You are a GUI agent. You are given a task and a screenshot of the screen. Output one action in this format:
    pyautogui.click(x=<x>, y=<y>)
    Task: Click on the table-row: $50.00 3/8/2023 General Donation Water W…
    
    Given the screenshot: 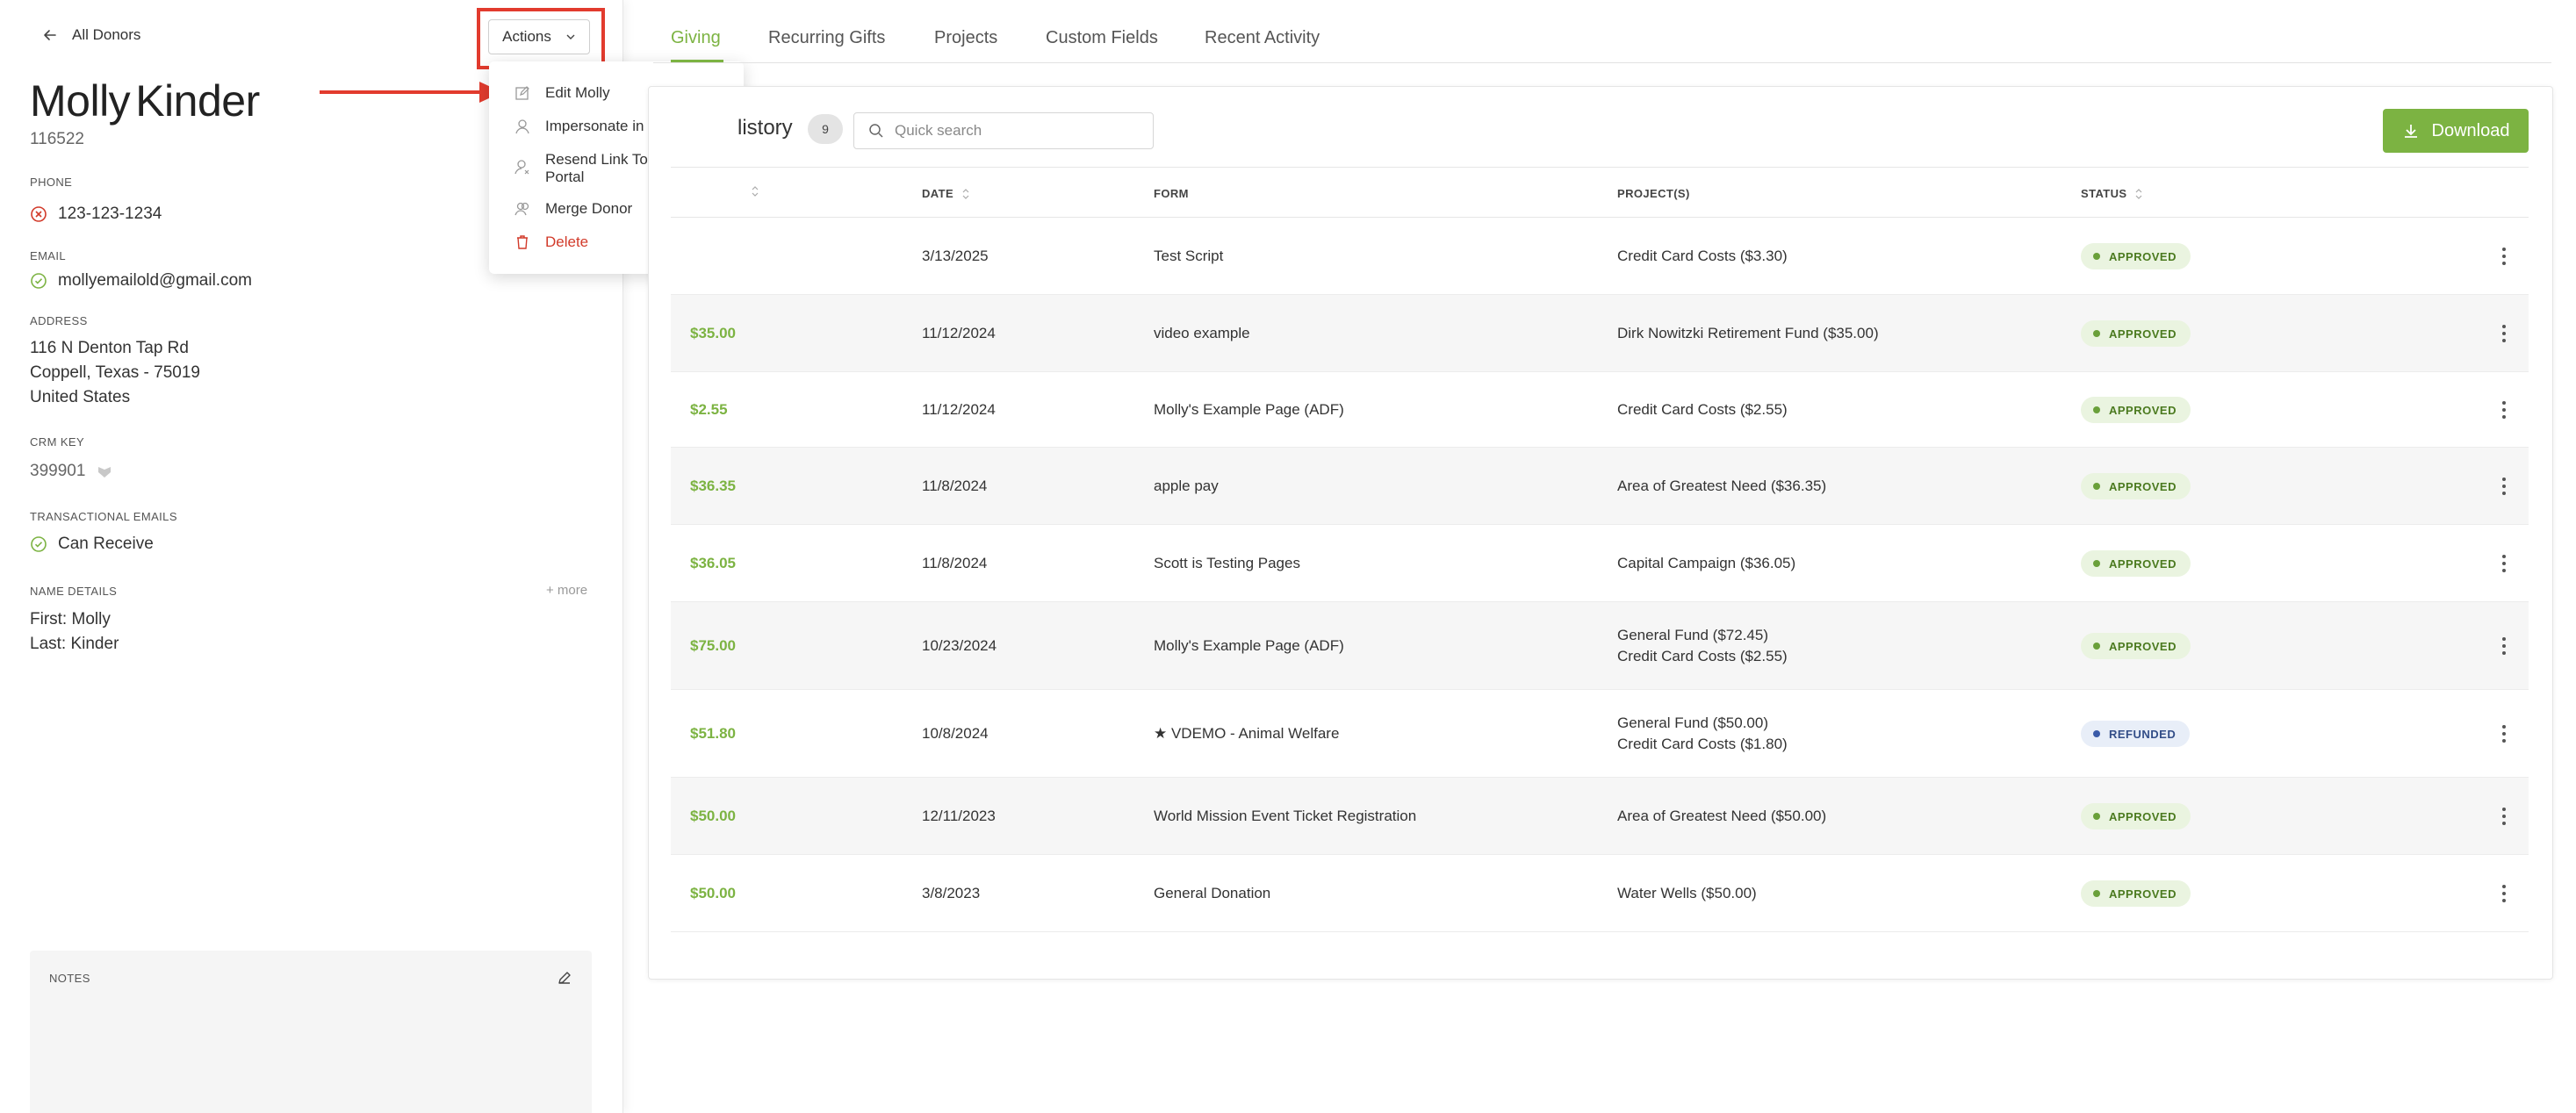 What is the action you would take?
    pyautogui.click(x=1600, y=894)
    